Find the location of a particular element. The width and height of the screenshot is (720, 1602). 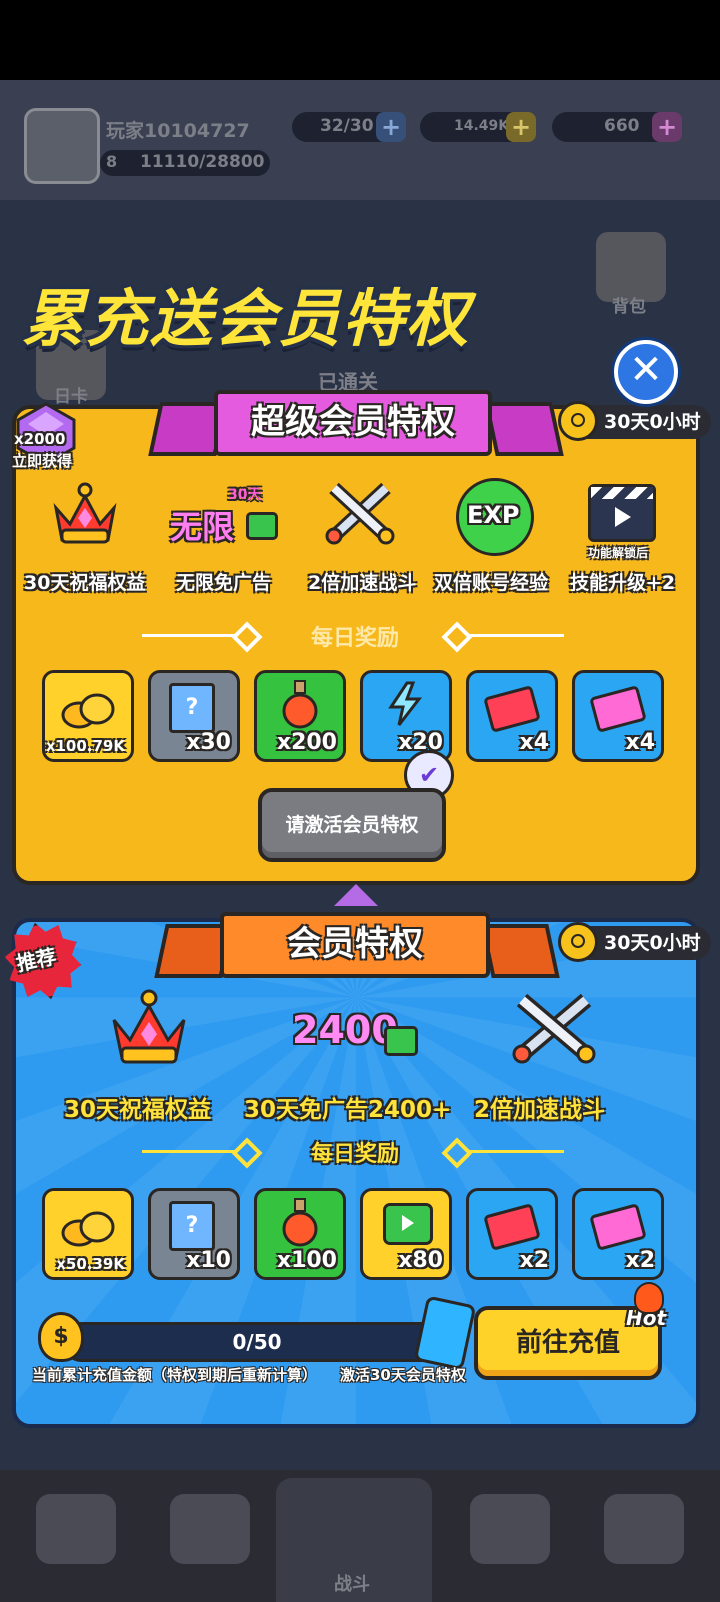

no-ads-icon: 30天 无限 is located at coordinates (223, 516).